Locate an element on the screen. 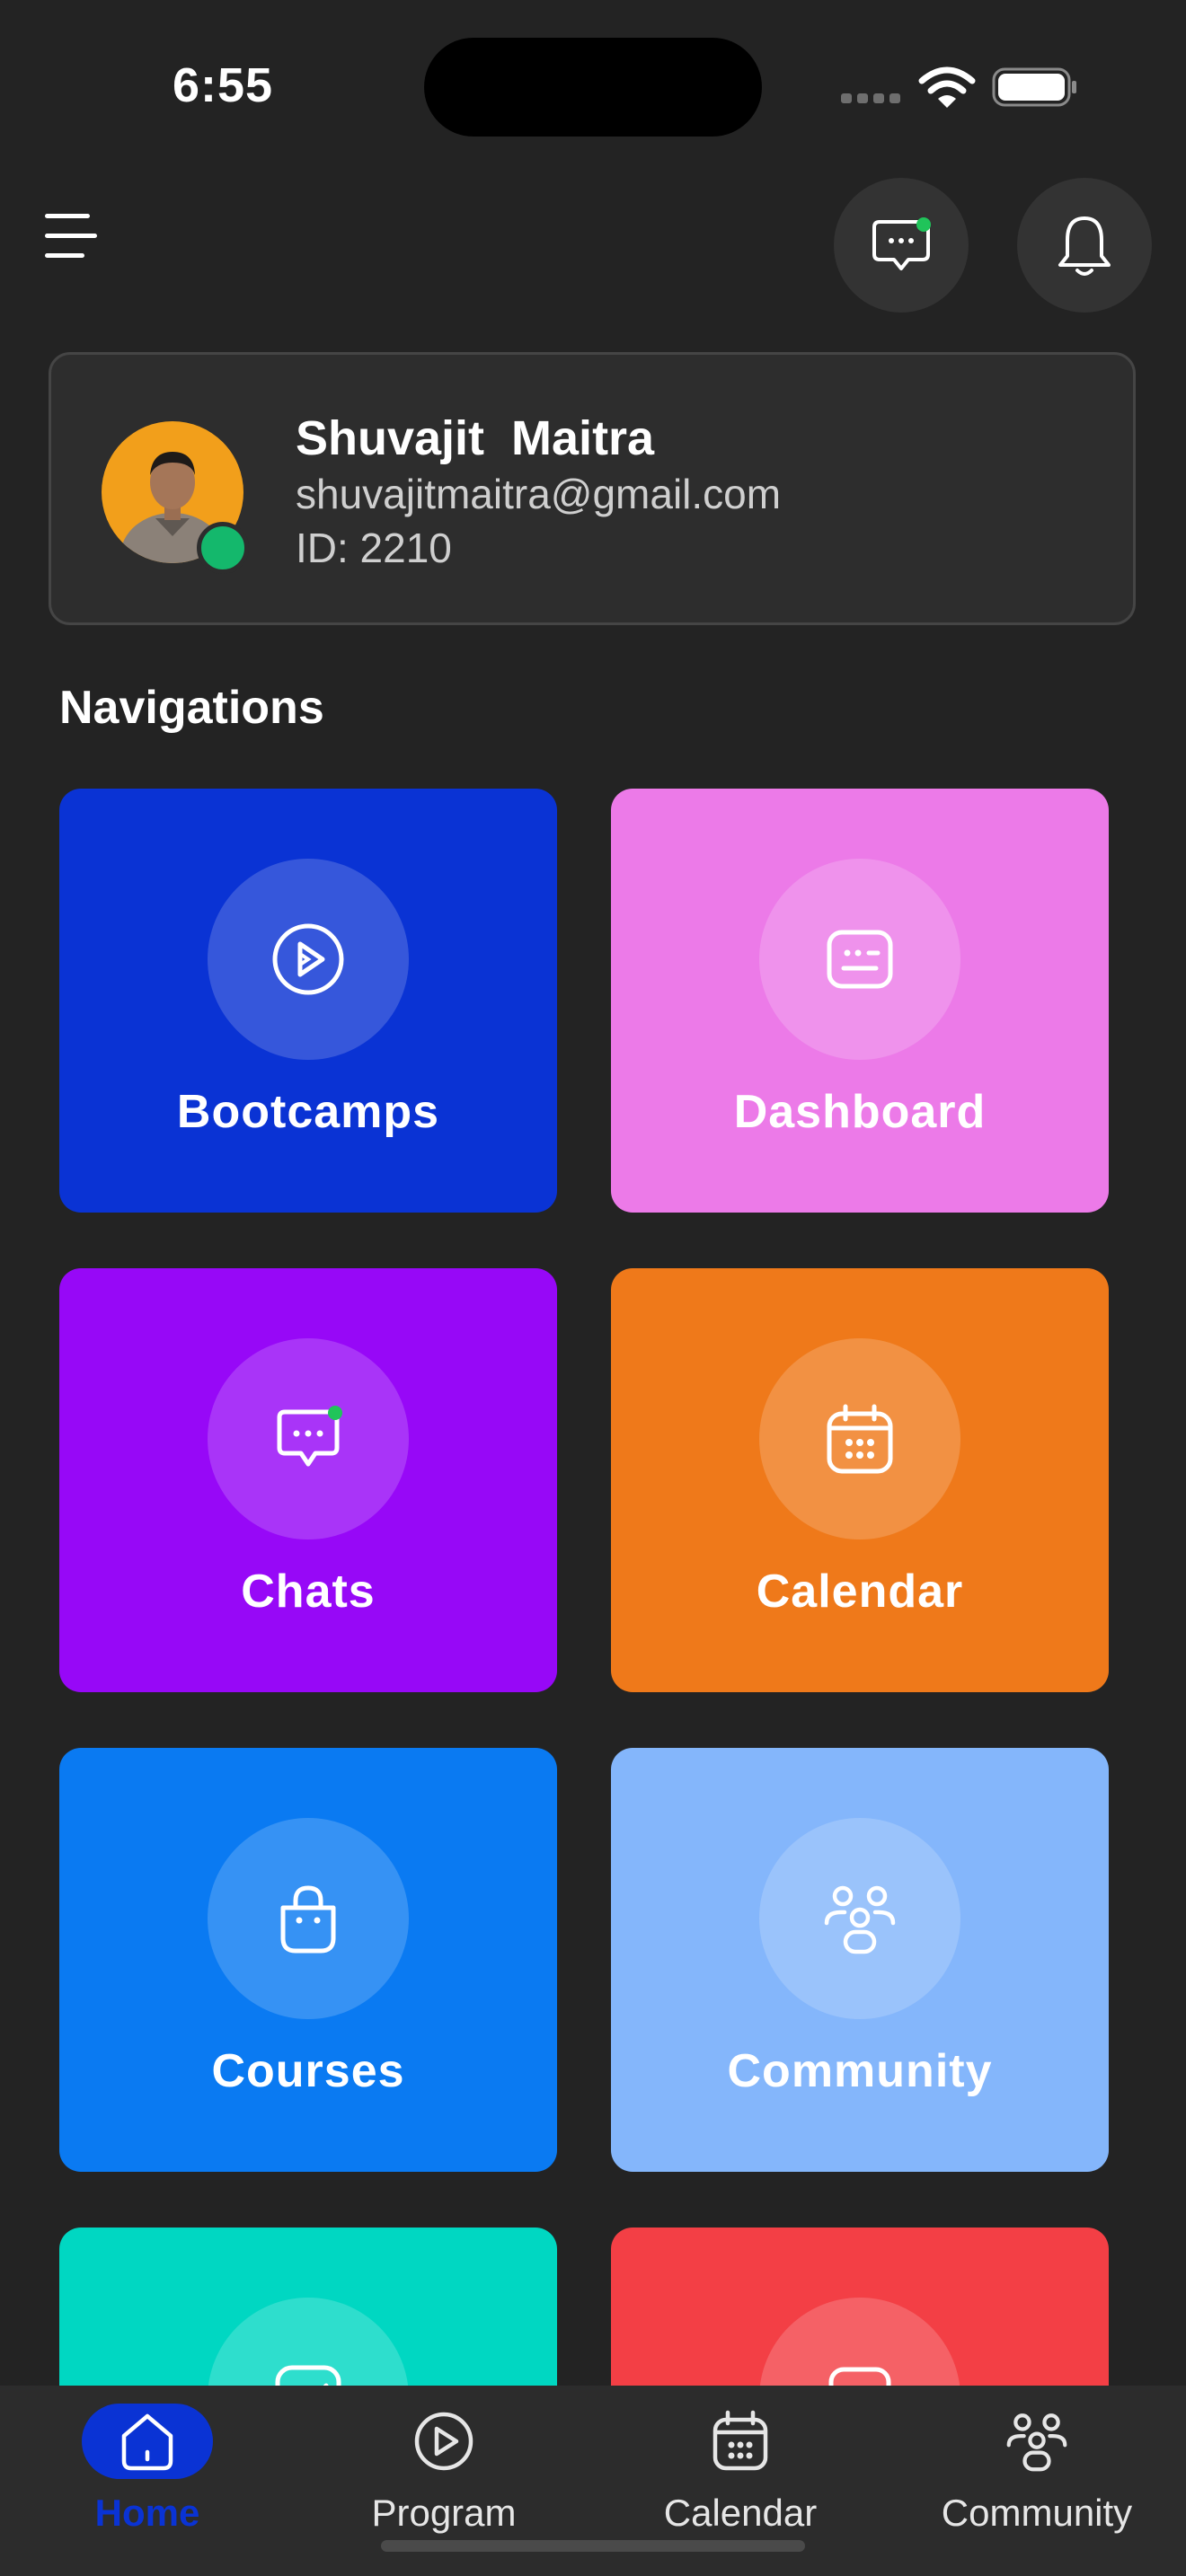 Image resolution: width=1186 pixels, height=2576 pixels. tab-home: Home is located at coordinates (147, 2481).